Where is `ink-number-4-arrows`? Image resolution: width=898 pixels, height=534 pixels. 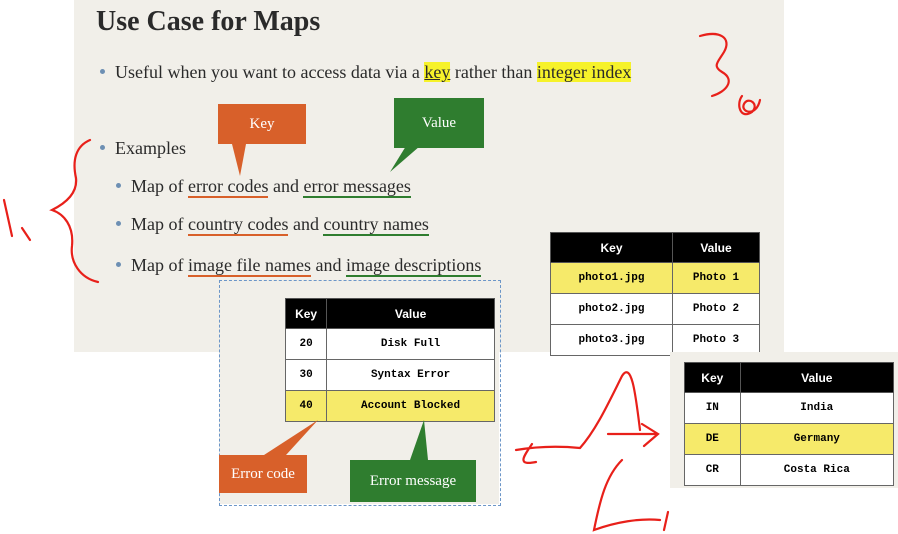 ink-number-4-arrows is located at coordinates (592, 451).